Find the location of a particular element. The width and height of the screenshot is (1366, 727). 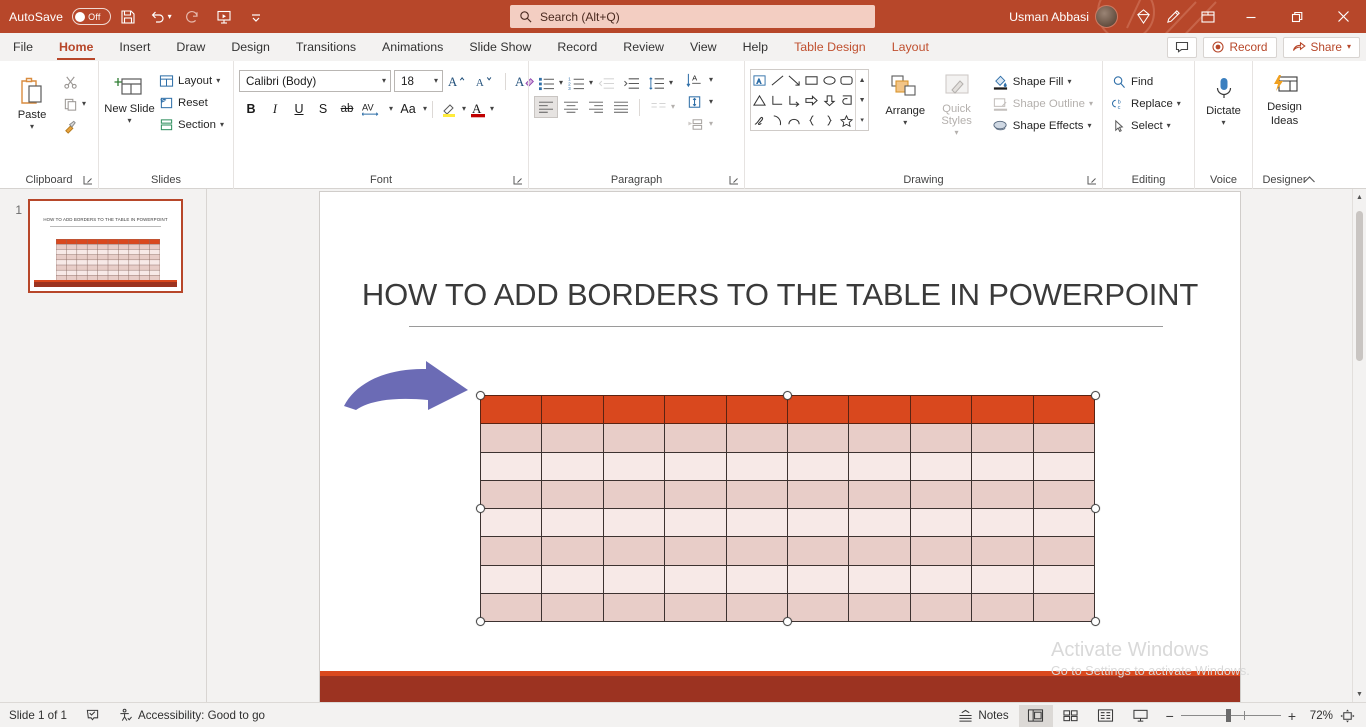

font-dialog-launcher is located at coordinates (519, 181).